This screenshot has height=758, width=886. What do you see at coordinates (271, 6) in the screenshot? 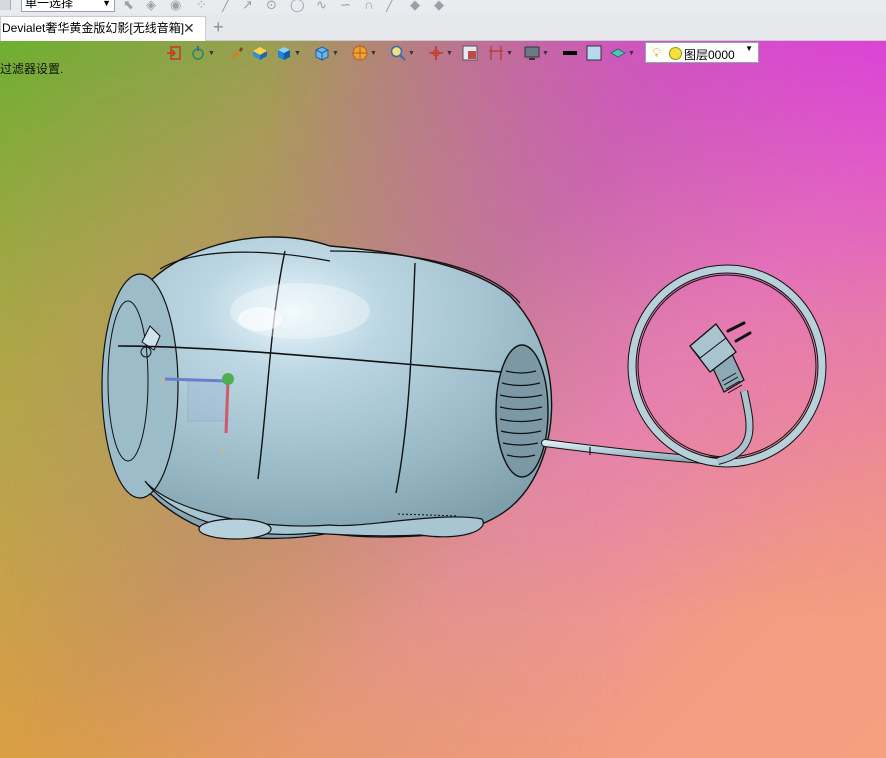
I see `circle-center-icon: ⊙` at bounding box center [271, 6].